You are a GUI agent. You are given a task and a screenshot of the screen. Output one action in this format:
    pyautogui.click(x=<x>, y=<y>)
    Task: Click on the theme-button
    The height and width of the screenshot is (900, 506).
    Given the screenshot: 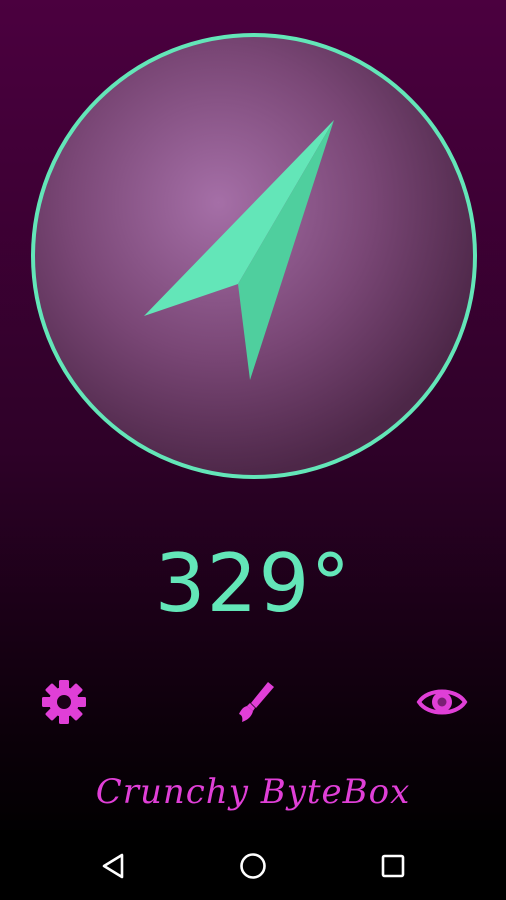 What is the action you would take?
    pyautogui.click(x=254, y=702)
    